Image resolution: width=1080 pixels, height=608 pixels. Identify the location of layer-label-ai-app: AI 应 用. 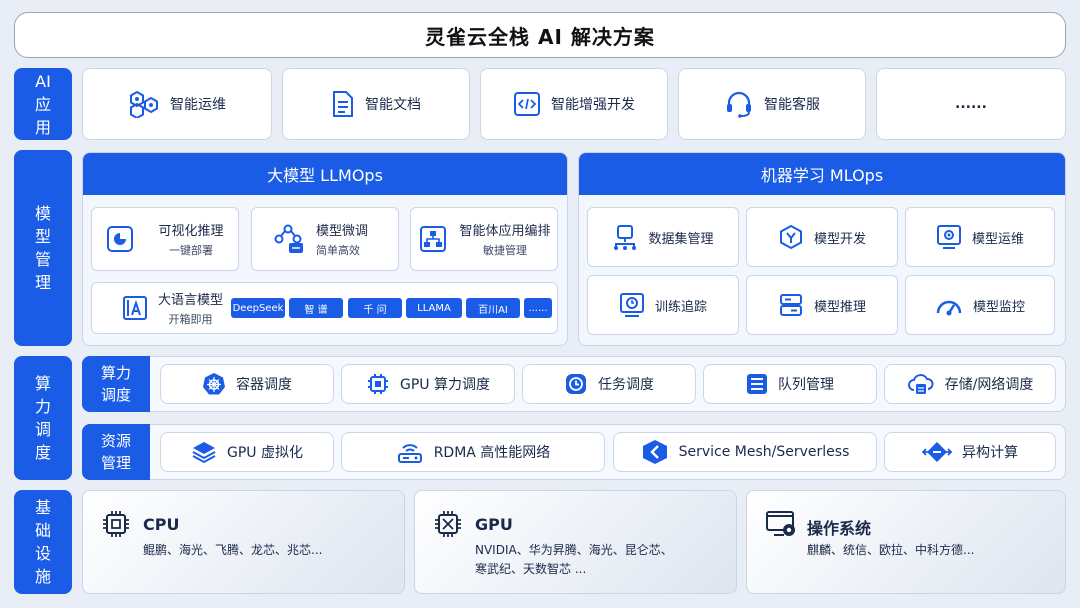
(43, 104).